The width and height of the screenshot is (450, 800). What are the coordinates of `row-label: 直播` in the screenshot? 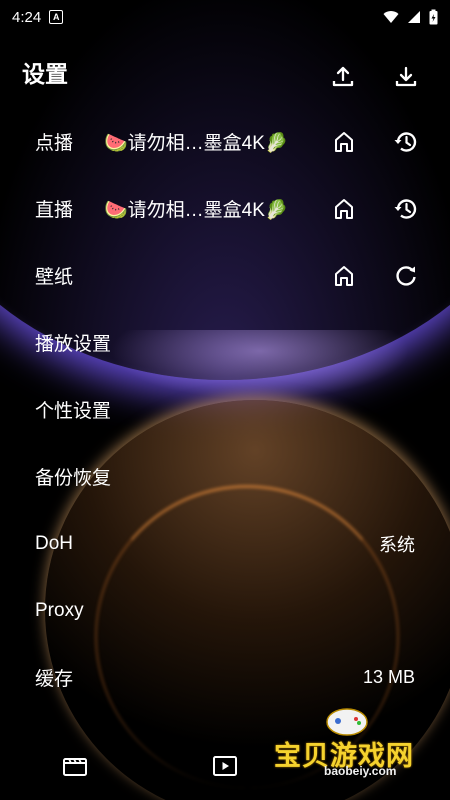 It's located at (54, 210).